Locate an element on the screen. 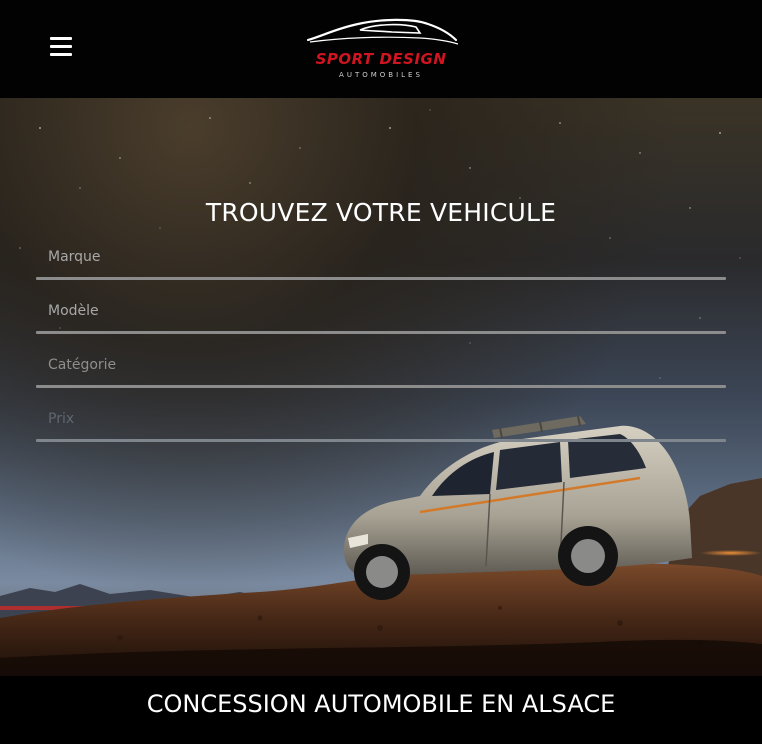 The width and height of the screenshot is (762, 744). site-header: SPORT DESIGN AUTOMOBILES is located at coordinates (381, 49).